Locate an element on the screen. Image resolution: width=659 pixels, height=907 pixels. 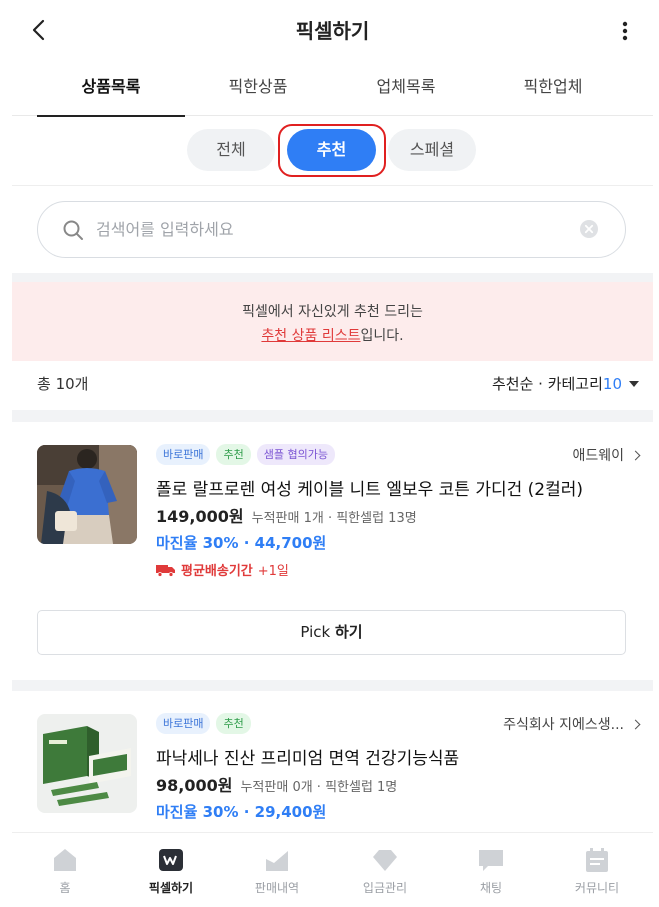
app-header: 픽셀하기 is located at coordinates (332, 29).